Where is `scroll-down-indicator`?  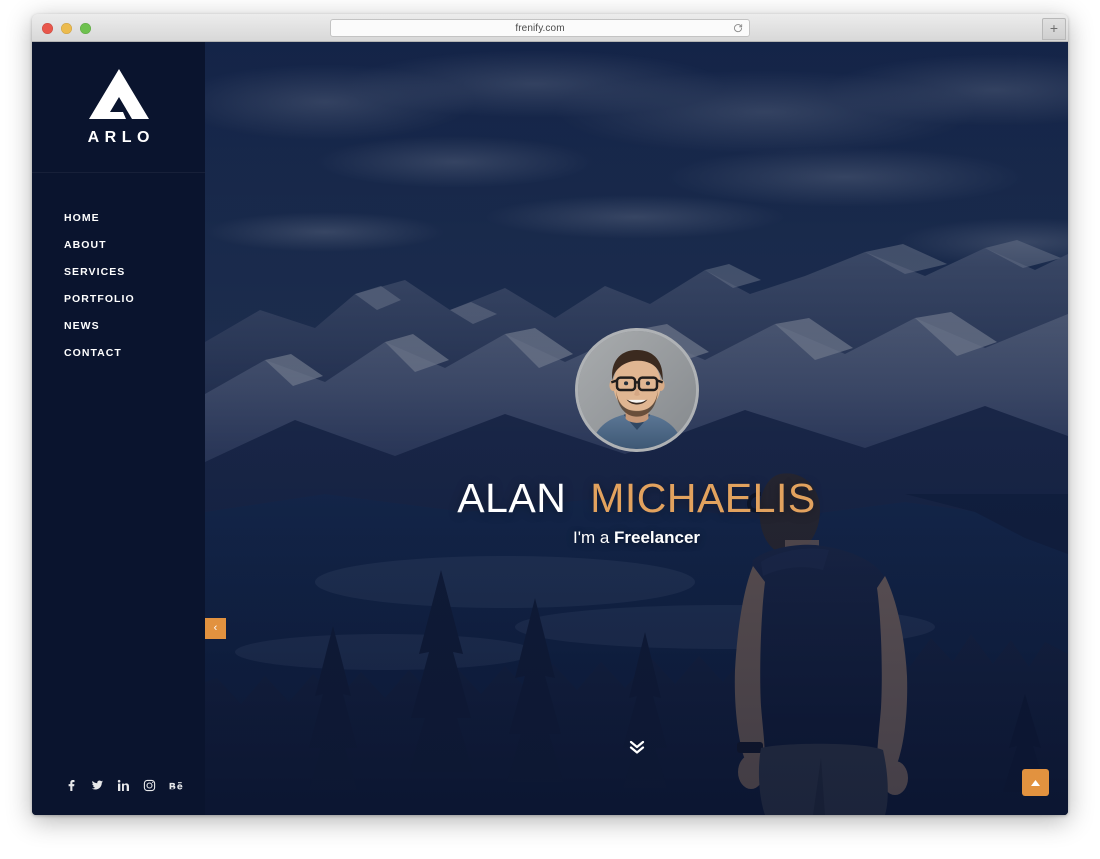 scroll-down-indicator is located at coordinates (636, 749).